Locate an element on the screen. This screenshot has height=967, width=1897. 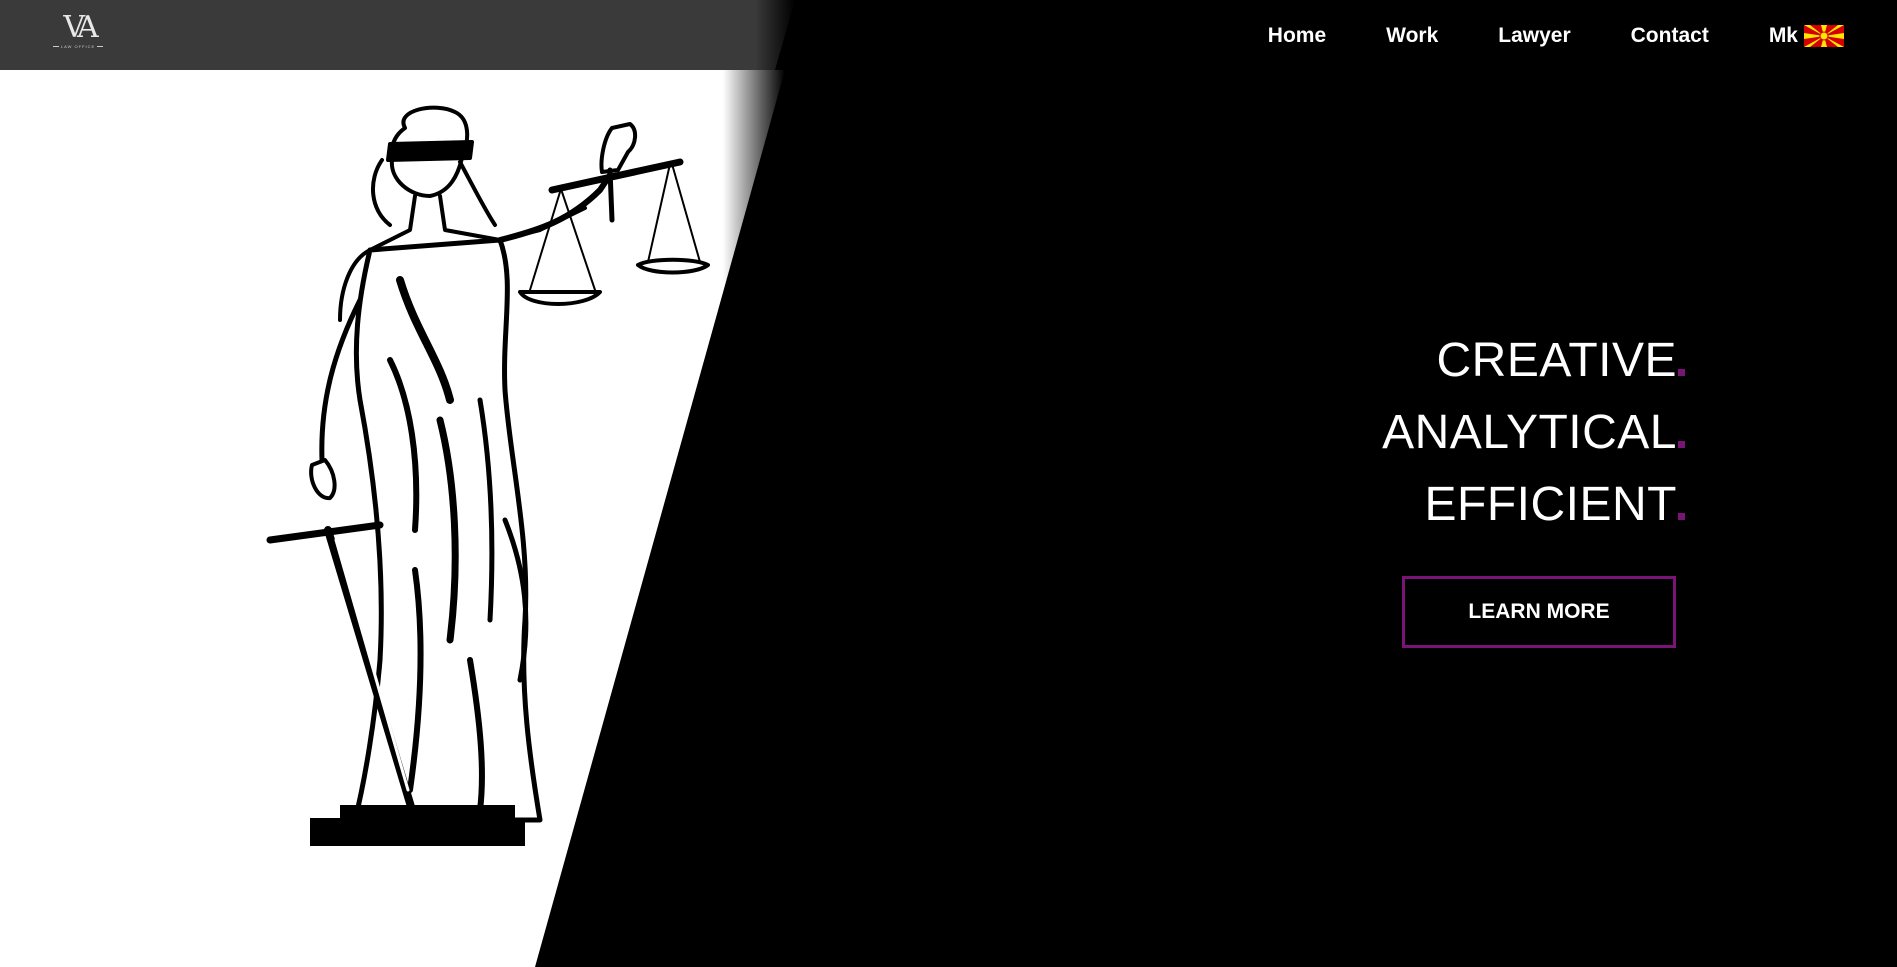
nav-link-work: Work is located at coordinates (1412, 36).